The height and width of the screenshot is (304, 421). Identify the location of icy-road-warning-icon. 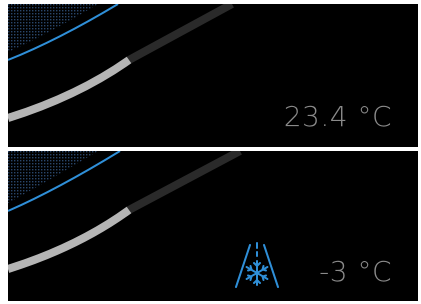
(257, 265).